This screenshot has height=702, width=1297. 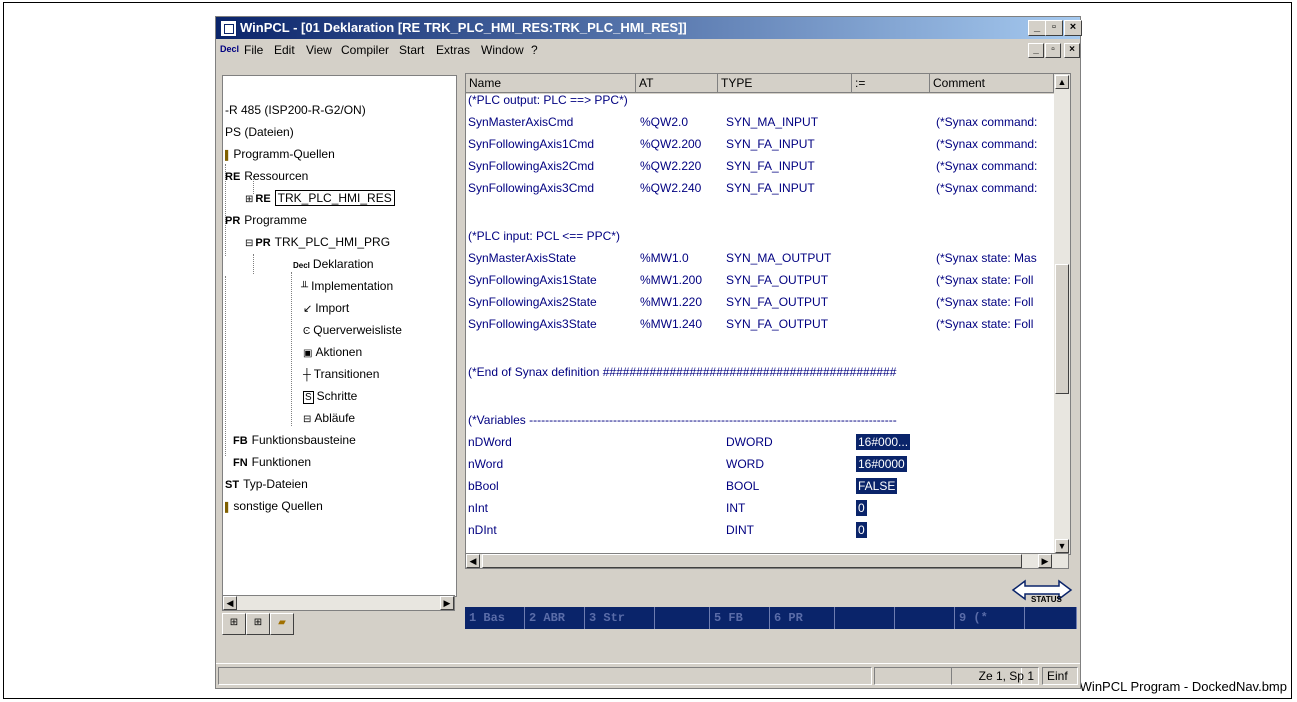 What do you see at coordinates (308, 353) in the screenshot?
I see `actions-icon: ▣` at bounding box center [308, 353].